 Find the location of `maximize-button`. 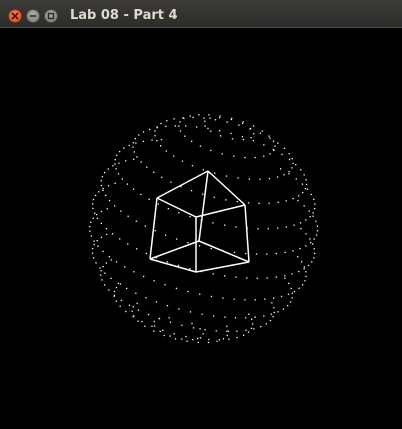

maximize-button is located at coordinates (51, 16).